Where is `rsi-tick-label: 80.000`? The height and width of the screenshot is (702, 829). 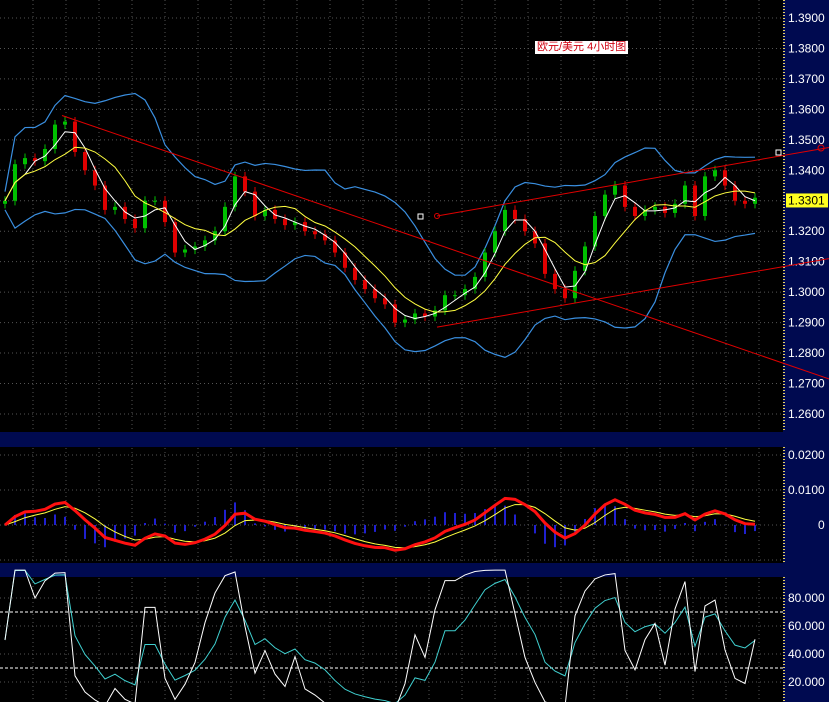
rsi-tick-label: 80.000 is located at coordinates (806, 598).